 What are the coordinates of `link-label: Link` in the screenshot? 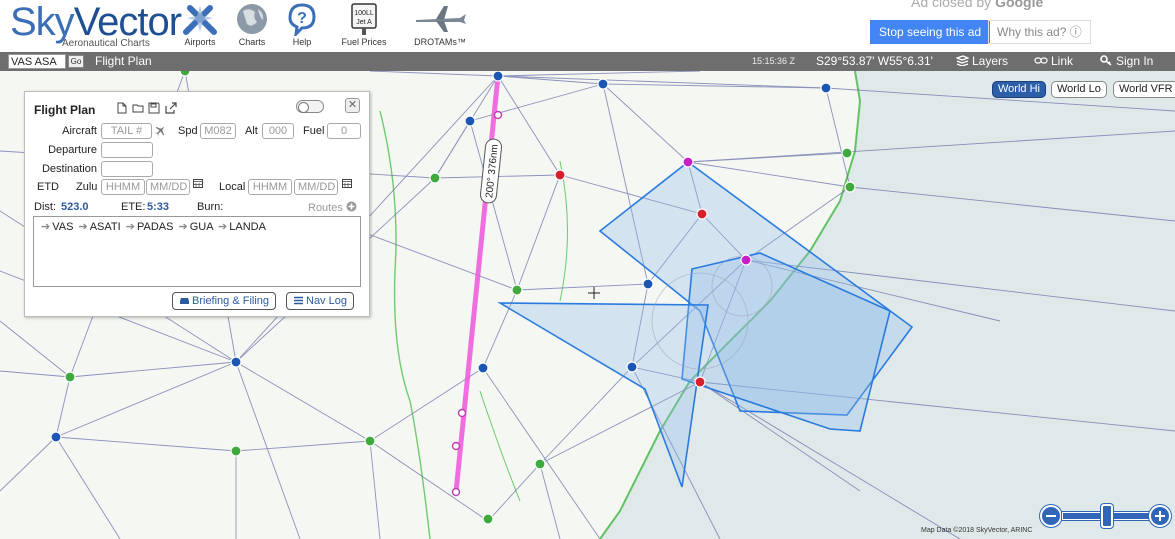 It's located at (1062, 61).